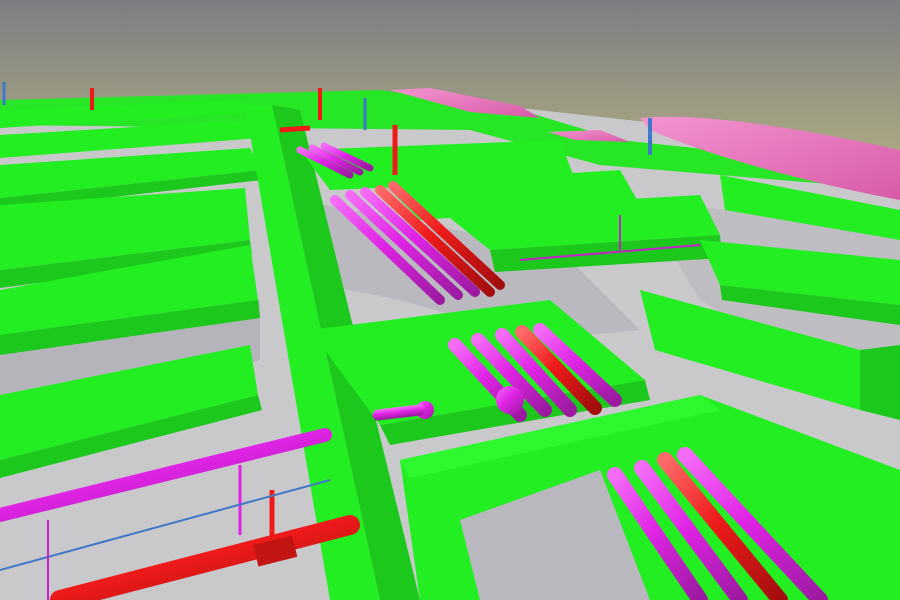 This screenshot has width=900, height=600. Describe the element at coordinates (295, 129) in the screenshot. I see `pipe-red-far-horizontal` at that location.